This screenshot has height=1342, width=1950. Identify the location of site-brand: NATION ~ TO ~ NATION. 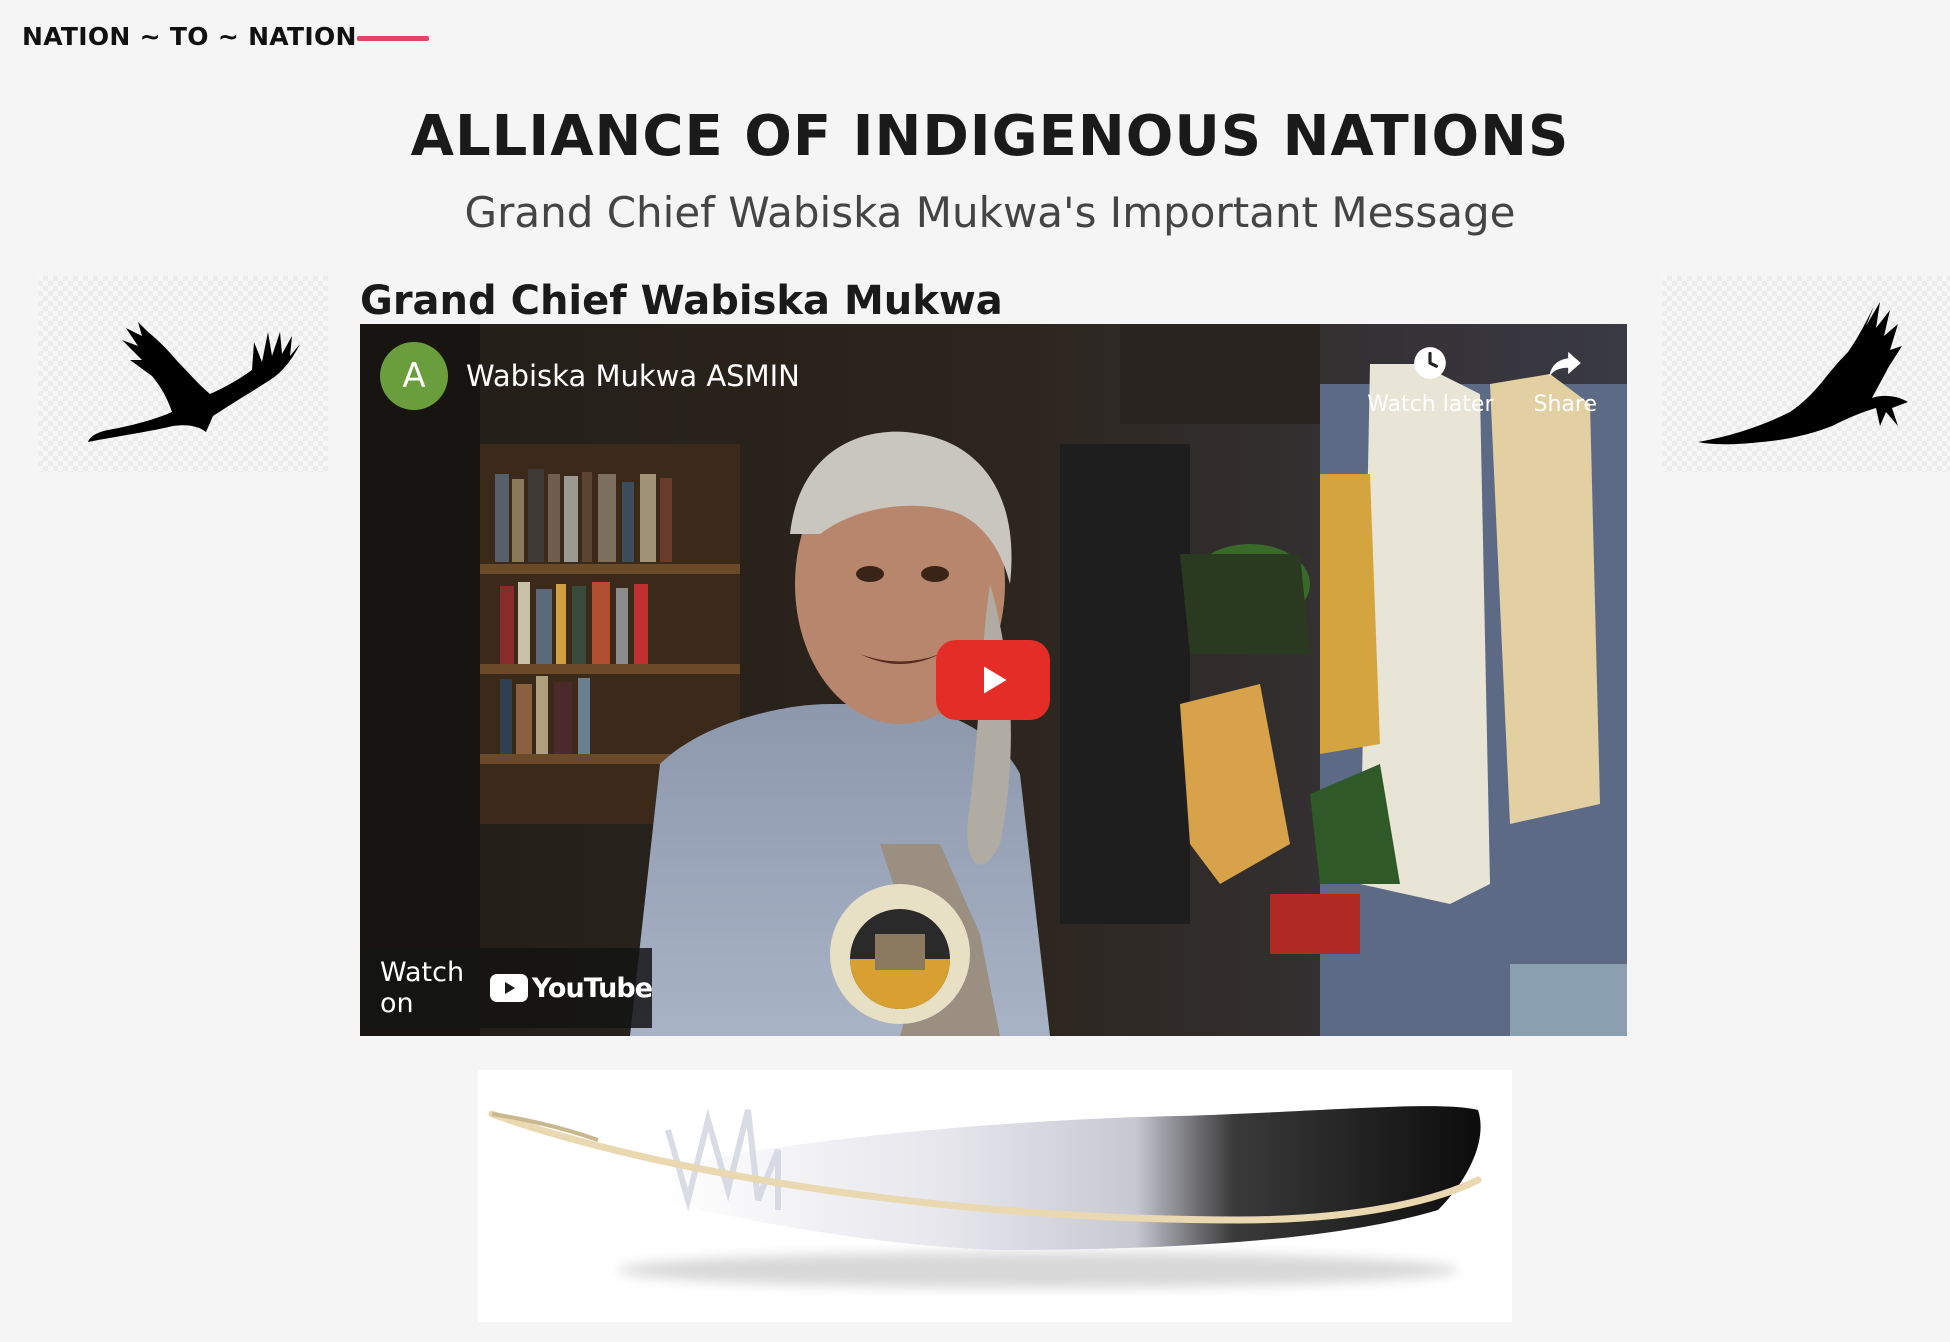
(189, 36).